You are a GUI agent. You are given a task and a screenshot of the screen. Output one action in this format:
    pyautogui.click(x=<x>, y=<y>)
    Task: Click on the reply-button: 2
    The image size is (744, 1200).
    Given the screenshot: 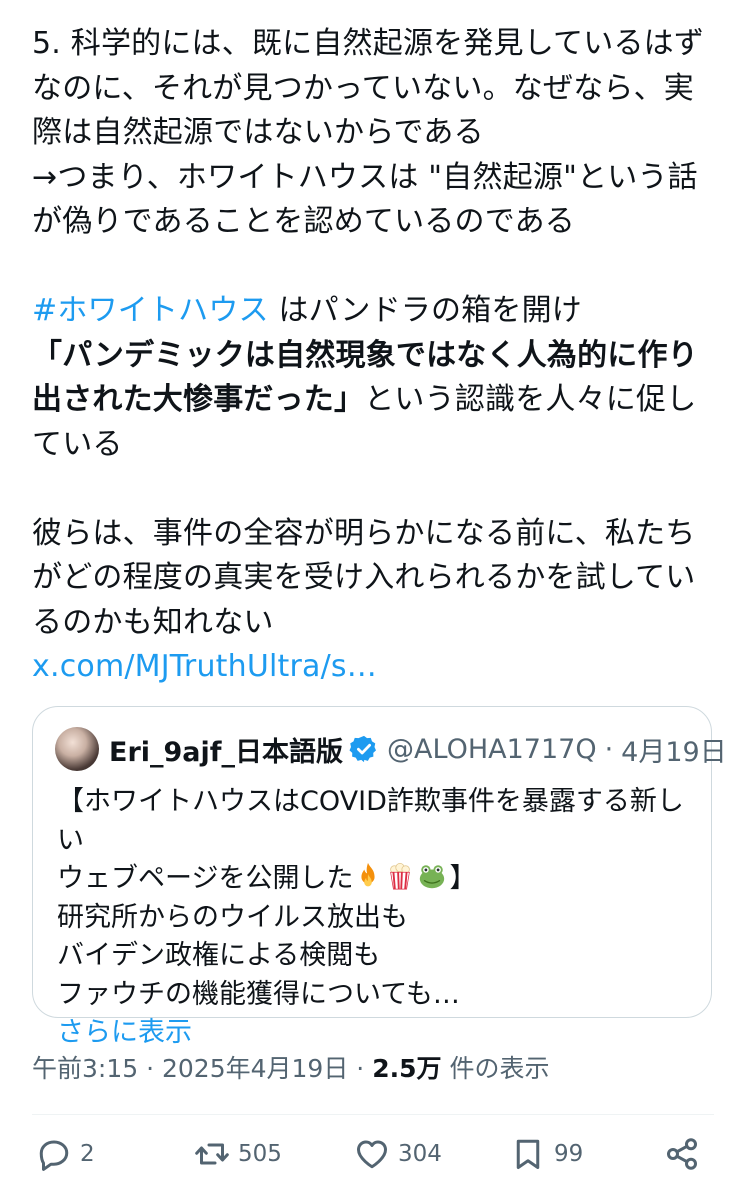 What is the action you would take?
    pyautogui.click(x=65, y=1154)
    